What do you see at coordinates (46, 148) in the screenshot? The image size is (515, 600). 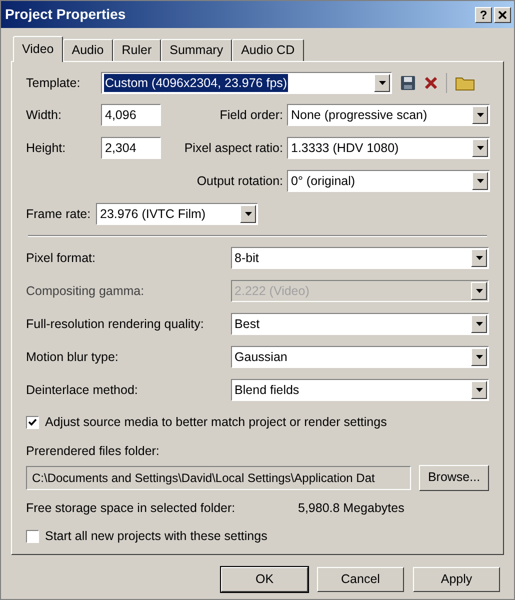 I see `field-label: Height:` at bounding box center [46, 148].